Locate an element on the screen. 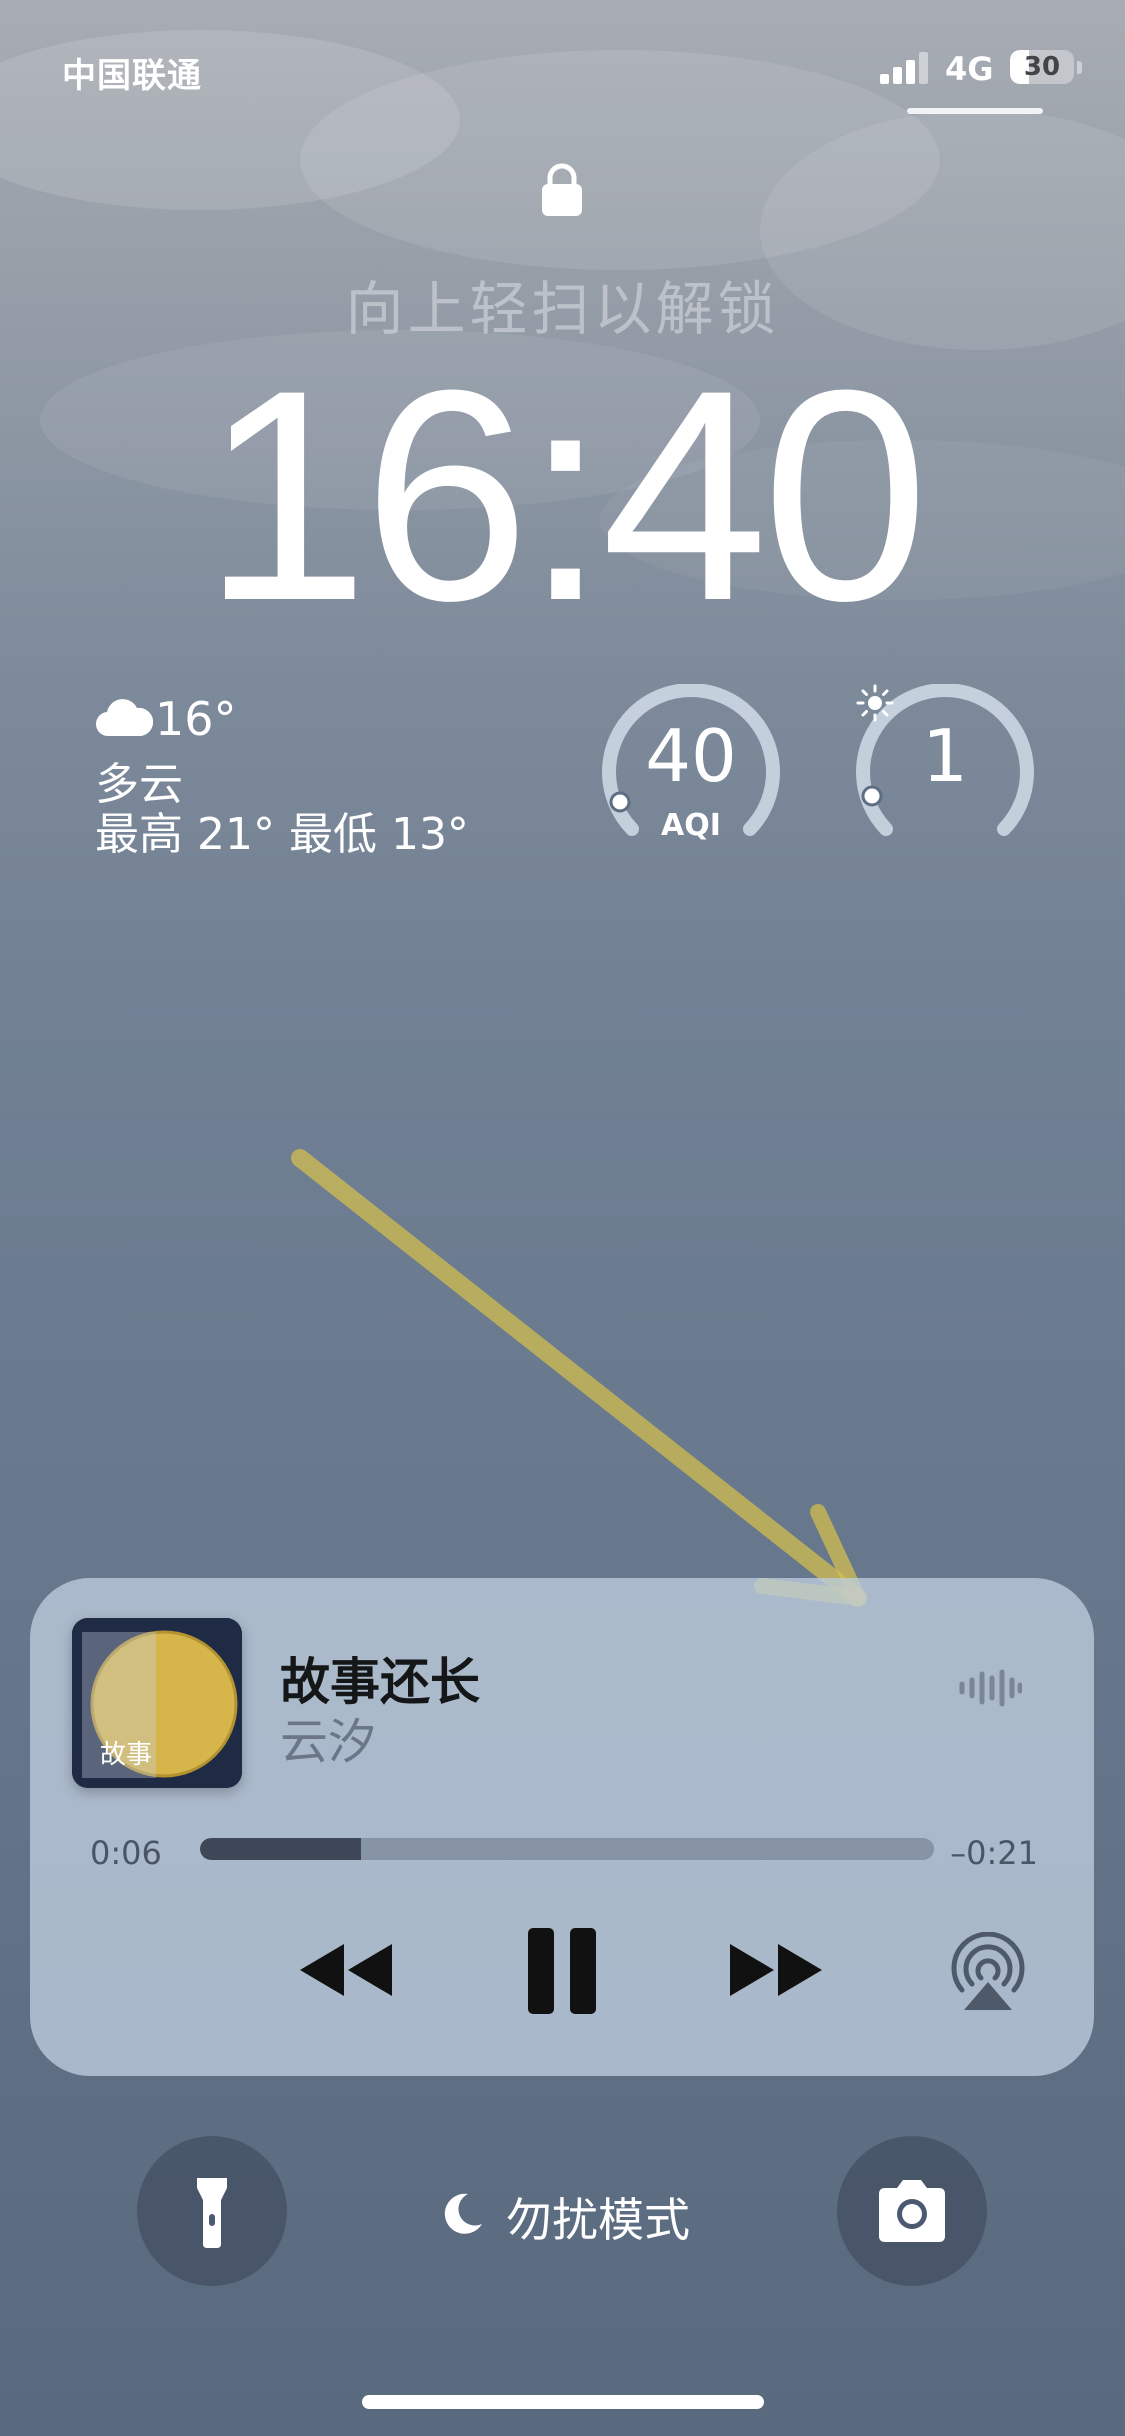  battery-percent: 30 is located at coordinates (1042, 67).